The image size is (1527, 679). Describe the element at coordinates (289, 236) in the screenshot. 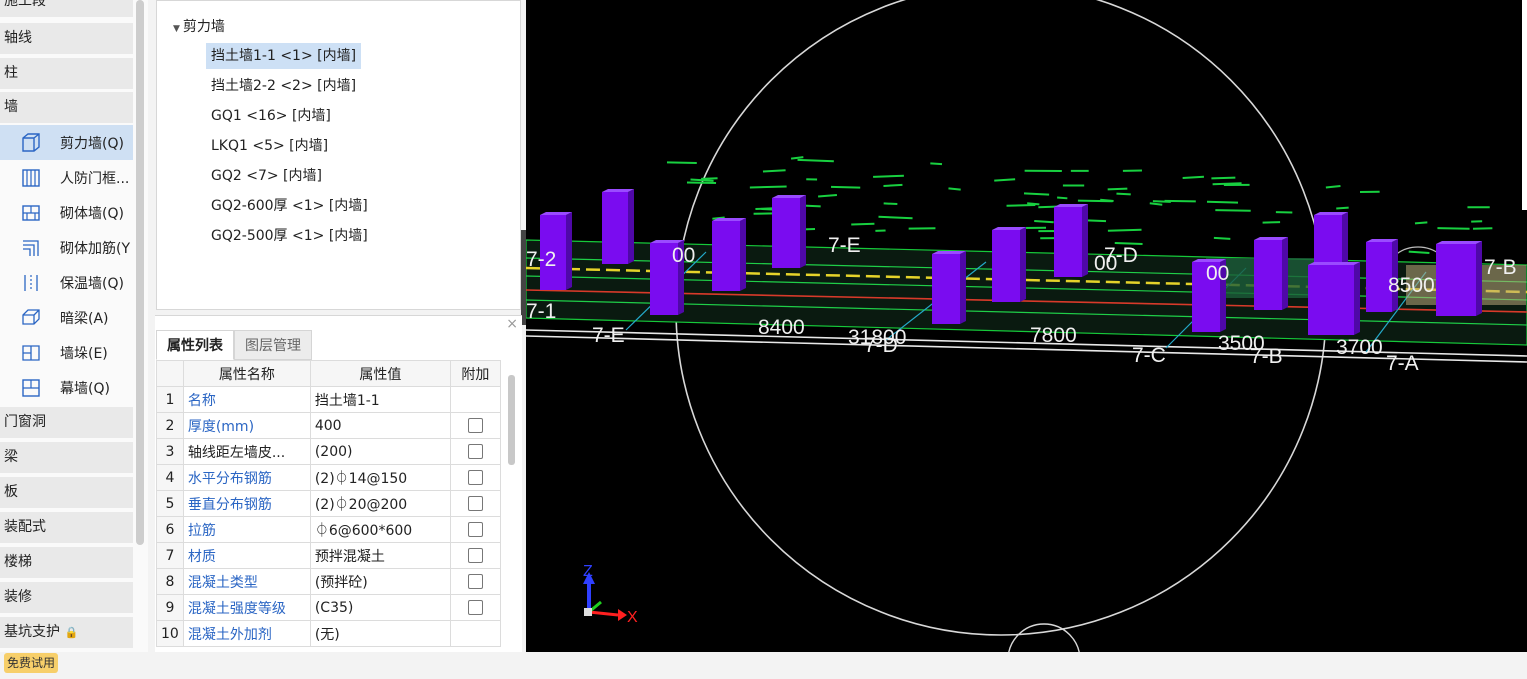

I see `tree-item: GQ2-500厚 <1> [内墙]` at that location.